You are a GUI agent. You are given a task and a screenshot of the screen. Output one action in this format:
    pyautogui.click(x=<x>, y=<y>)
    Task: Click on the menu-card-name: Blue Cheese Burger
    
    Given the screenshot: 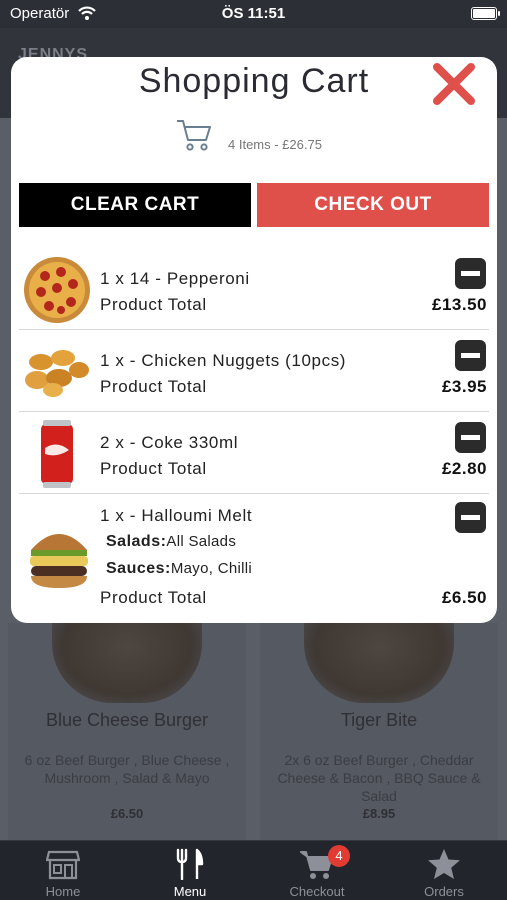 What is the action you would take?
    pyautogui.click(x=127, y=720)
    